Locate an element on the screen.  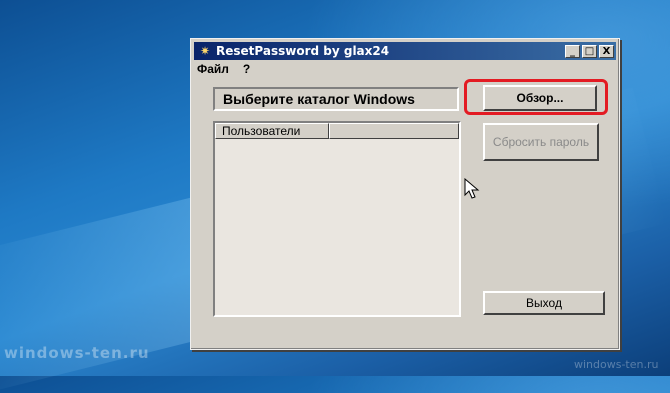
users-list-header: Пользователи is located at coordinates (337, 131).